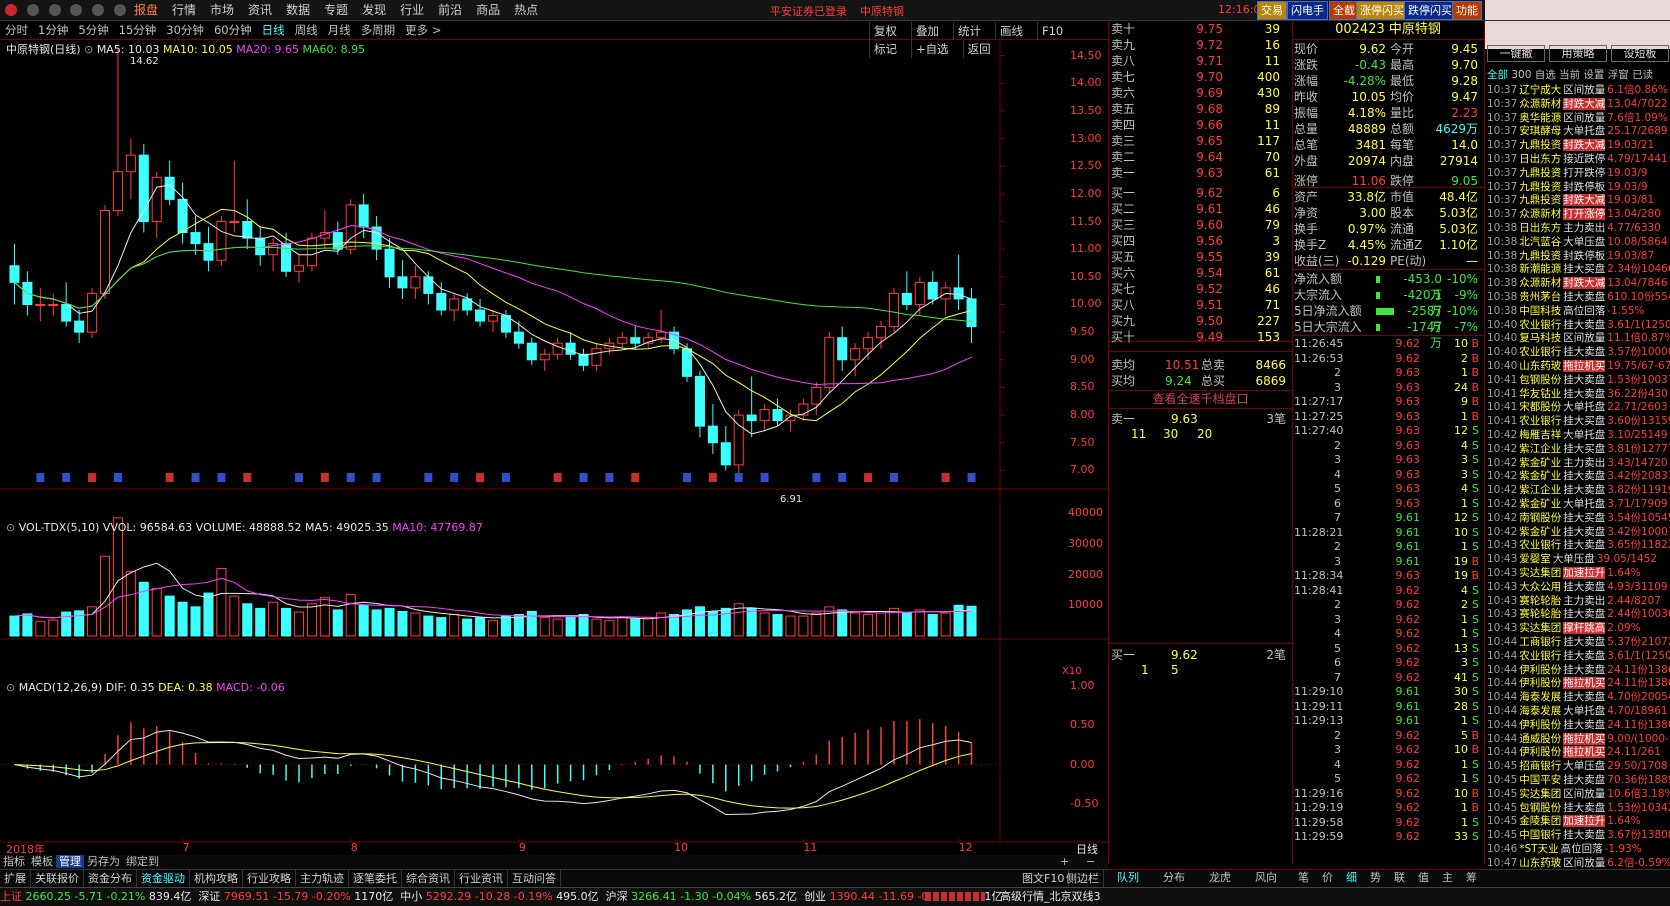  What do you see at coordinates (93, 30) in the screenshot?
I see `period-5min: 5分钟` at bounding box center [93, 30].